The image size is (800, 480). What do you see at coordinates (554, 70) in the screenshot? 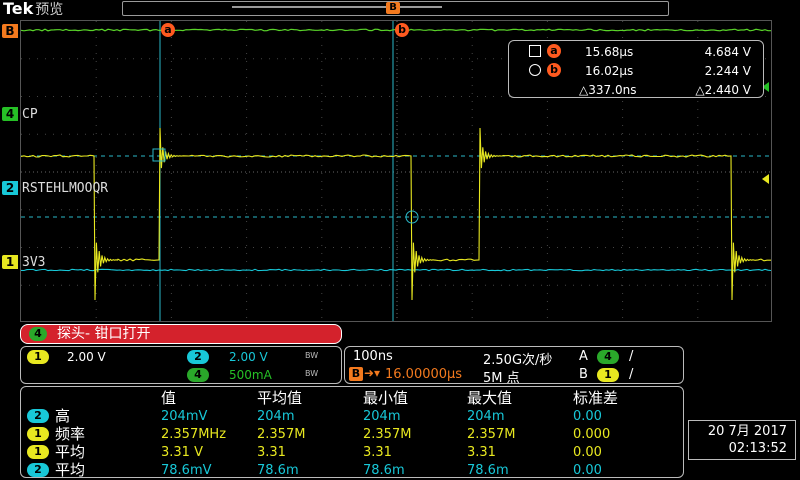
I see `cursor-b-badge-small: b` at bounding box center [554, 70].